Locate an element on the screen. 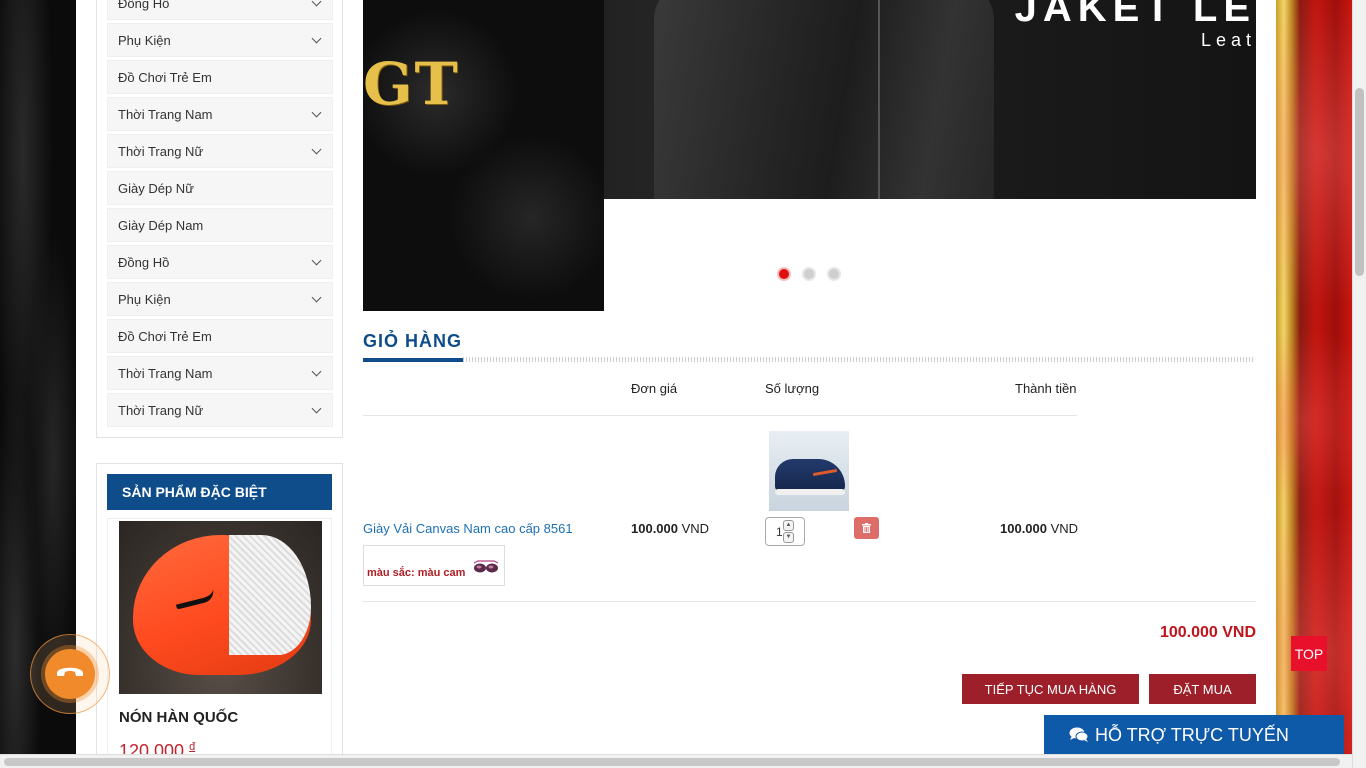 This screenshot has height=768, width=1366. banner-left-panel: GT is located at coordinates (483, 155).